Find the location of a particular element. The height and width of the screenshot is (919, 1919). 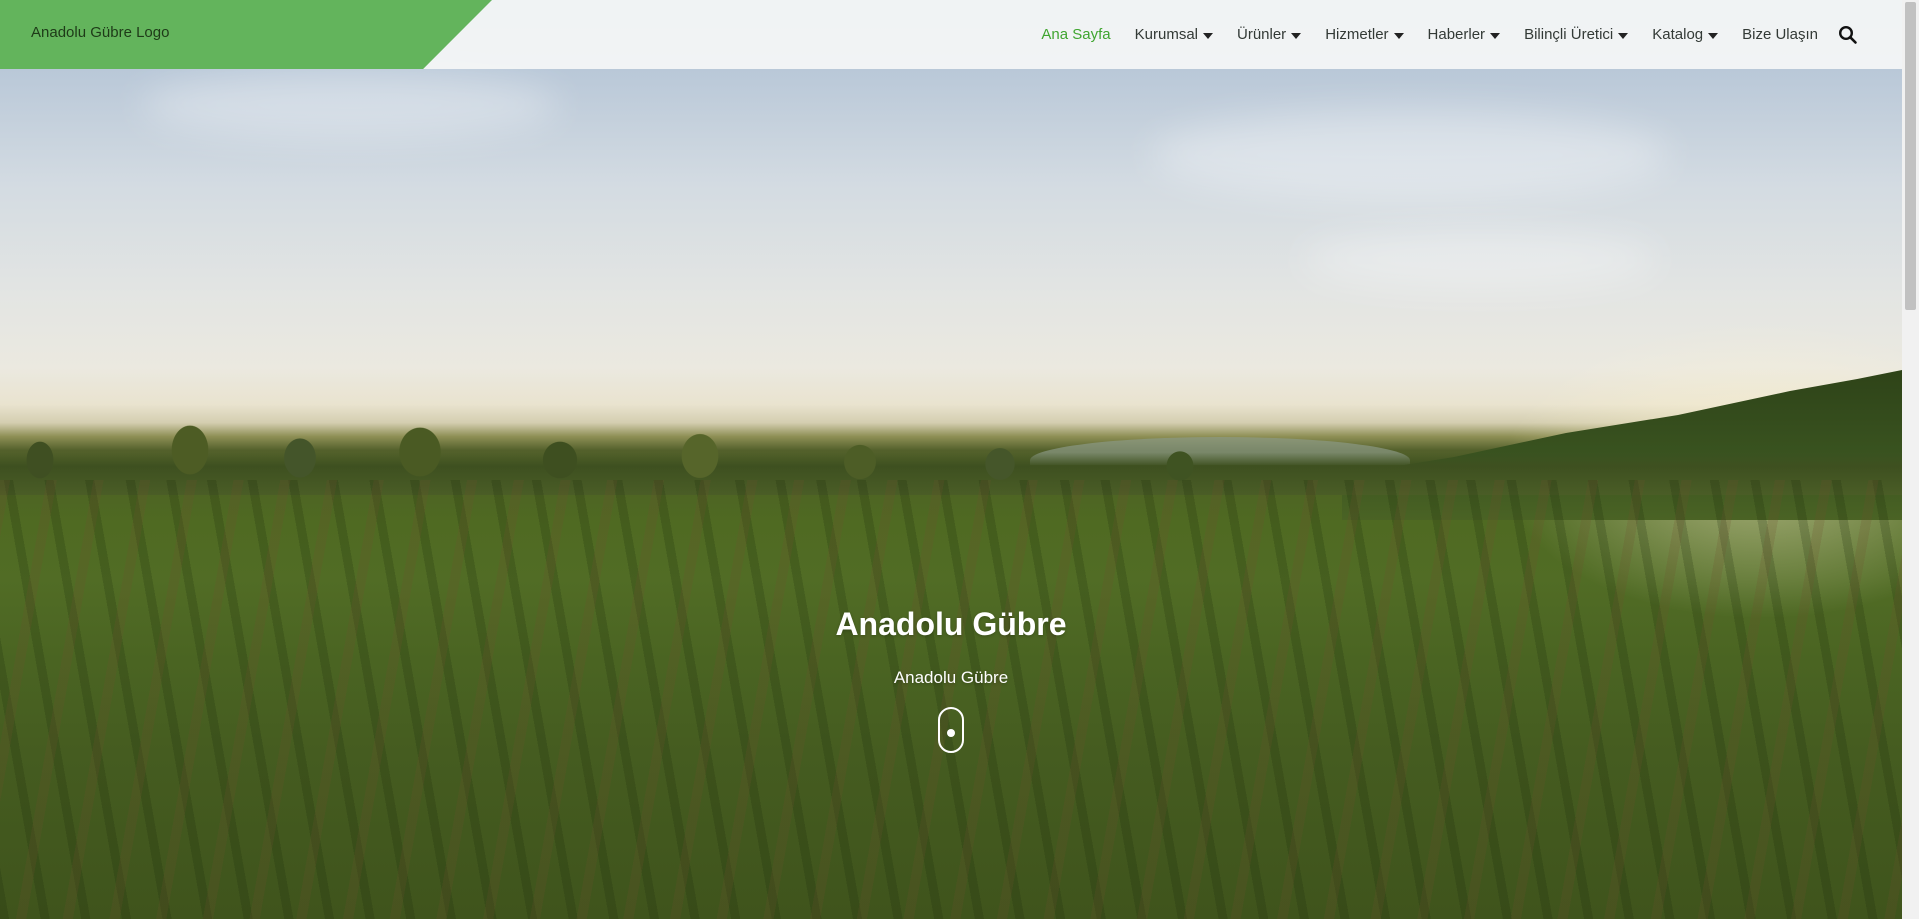

hero-title: Anadolu Gübre is located at coordinates (951, 624).